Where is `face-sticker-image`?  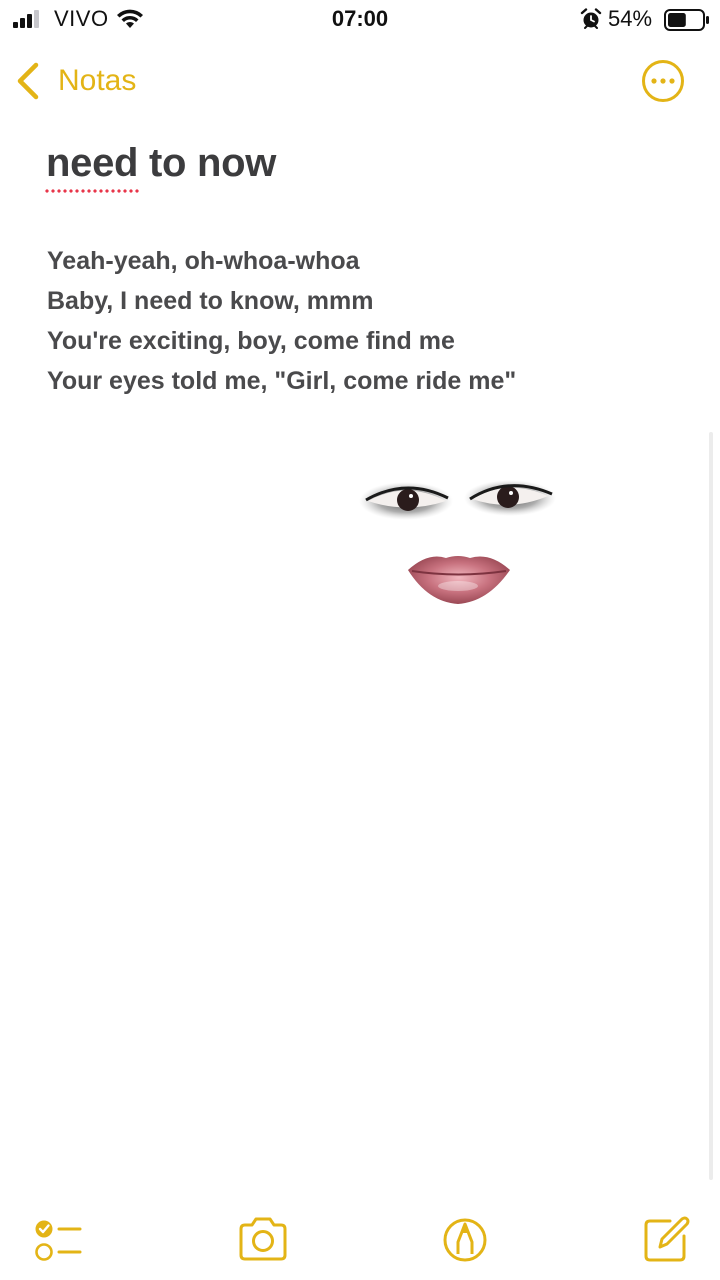 face-sticker-image is located at coordinates (457, 542).